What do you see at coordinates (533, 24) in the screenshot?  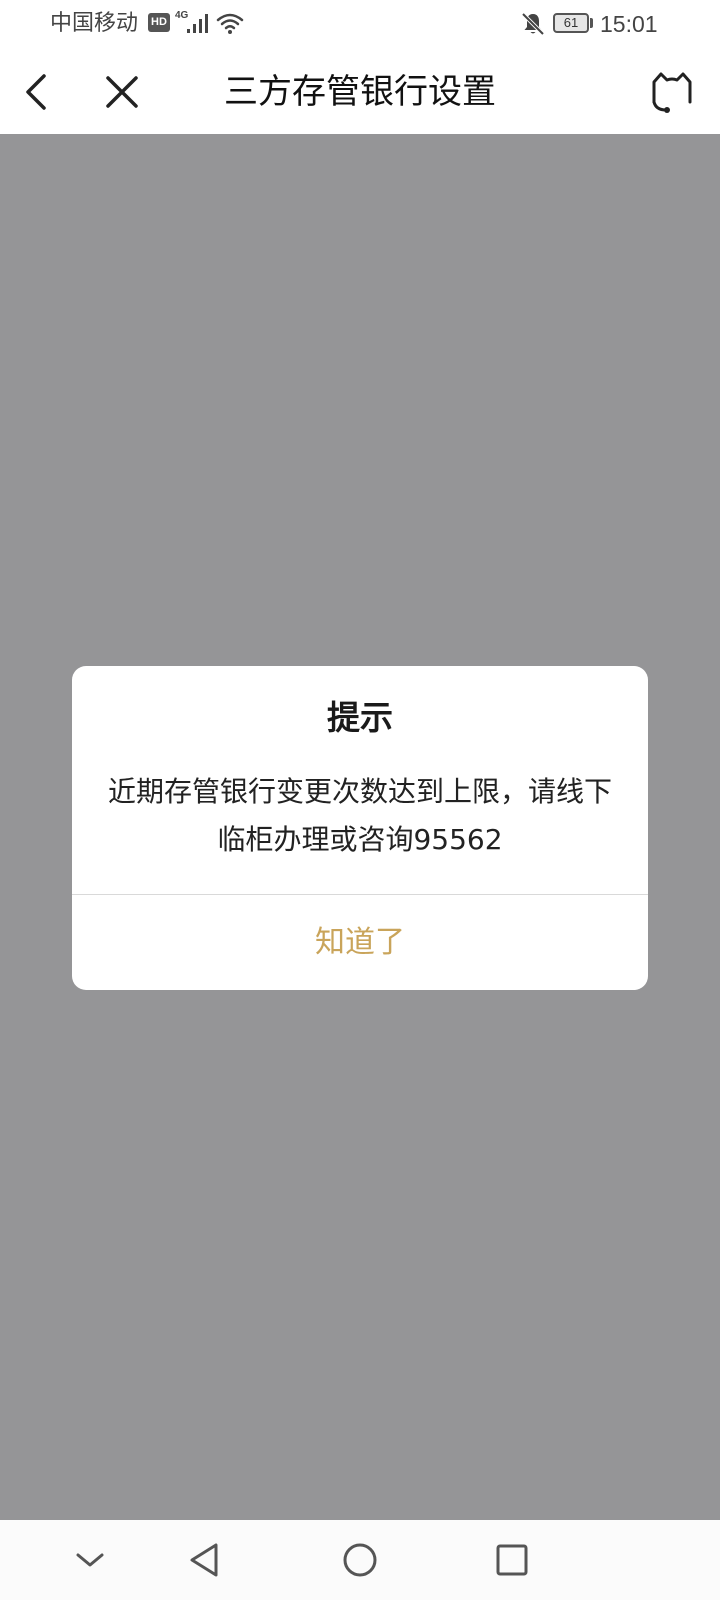 I see `mute-bell-icon` at bounding box center [533, 24].